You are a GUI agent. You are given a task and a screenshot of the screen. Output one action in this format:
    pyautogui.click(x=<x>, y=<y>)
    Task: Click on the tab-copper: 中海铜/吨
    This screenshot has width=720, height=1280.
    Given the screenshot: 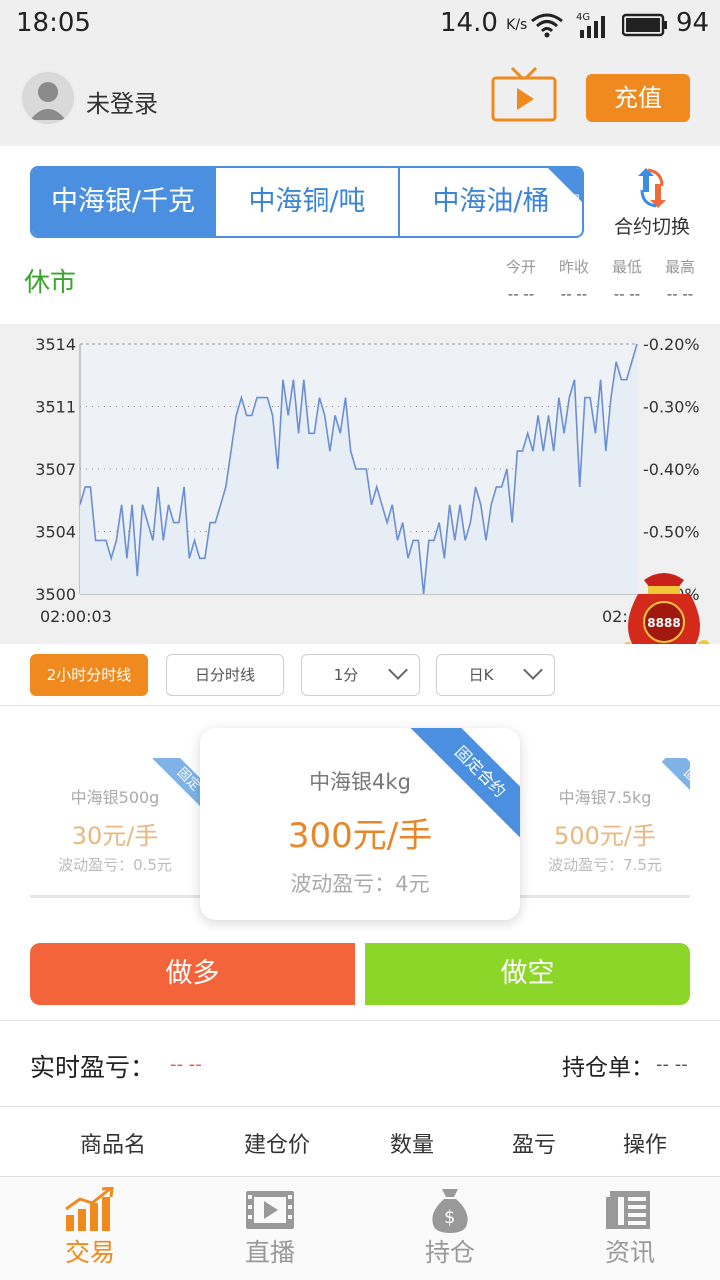 What is the action you would take?
    pyautogui.click(x=308, y=202)
    